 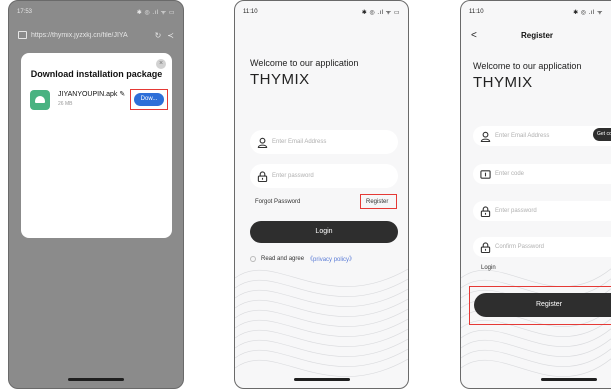 I want to click on highlight-register, so click(x=378, y=201).